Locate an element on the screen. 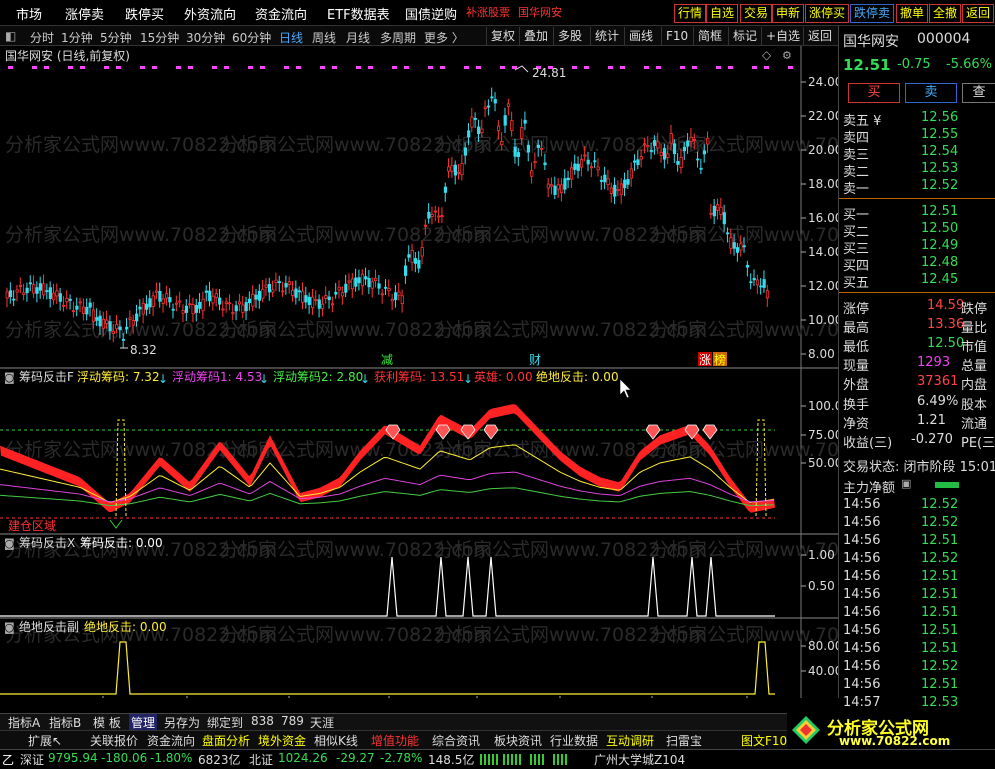 Image resolution: width=995 pixels, height=769 pixels. tf-5min: 5分钟 is located at coordinates (116, 37).